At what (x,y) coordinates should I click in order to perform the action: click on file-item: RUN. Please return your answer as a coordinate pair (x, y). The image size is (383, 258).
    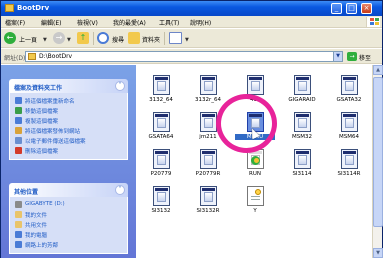
    Looking at the image, I should click on (255, 166).